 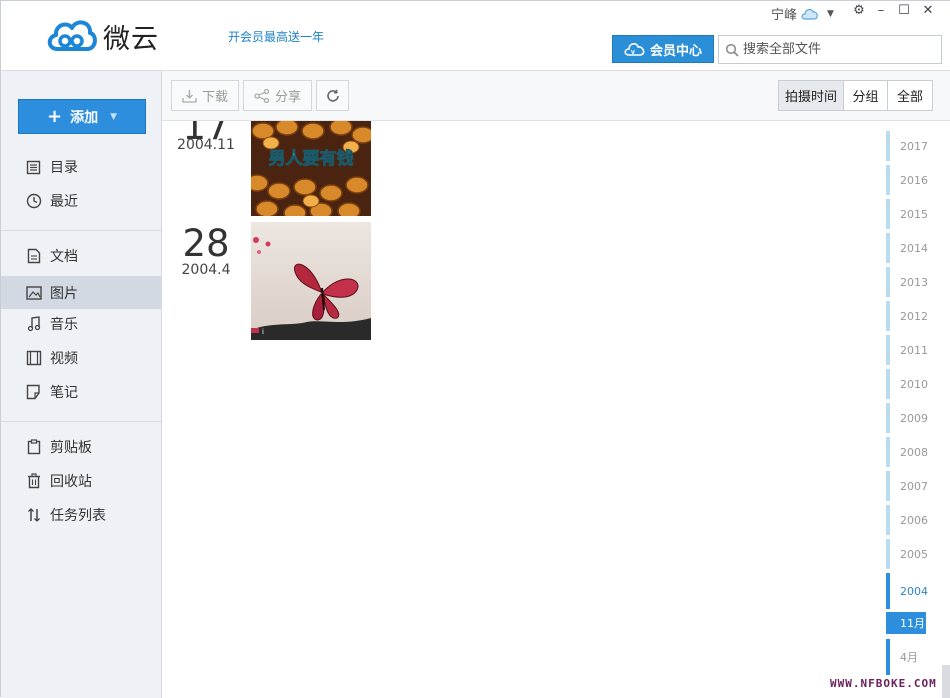 I want to click on sidebar-item-task-list: 任务列表, so click(x=81, y=515).